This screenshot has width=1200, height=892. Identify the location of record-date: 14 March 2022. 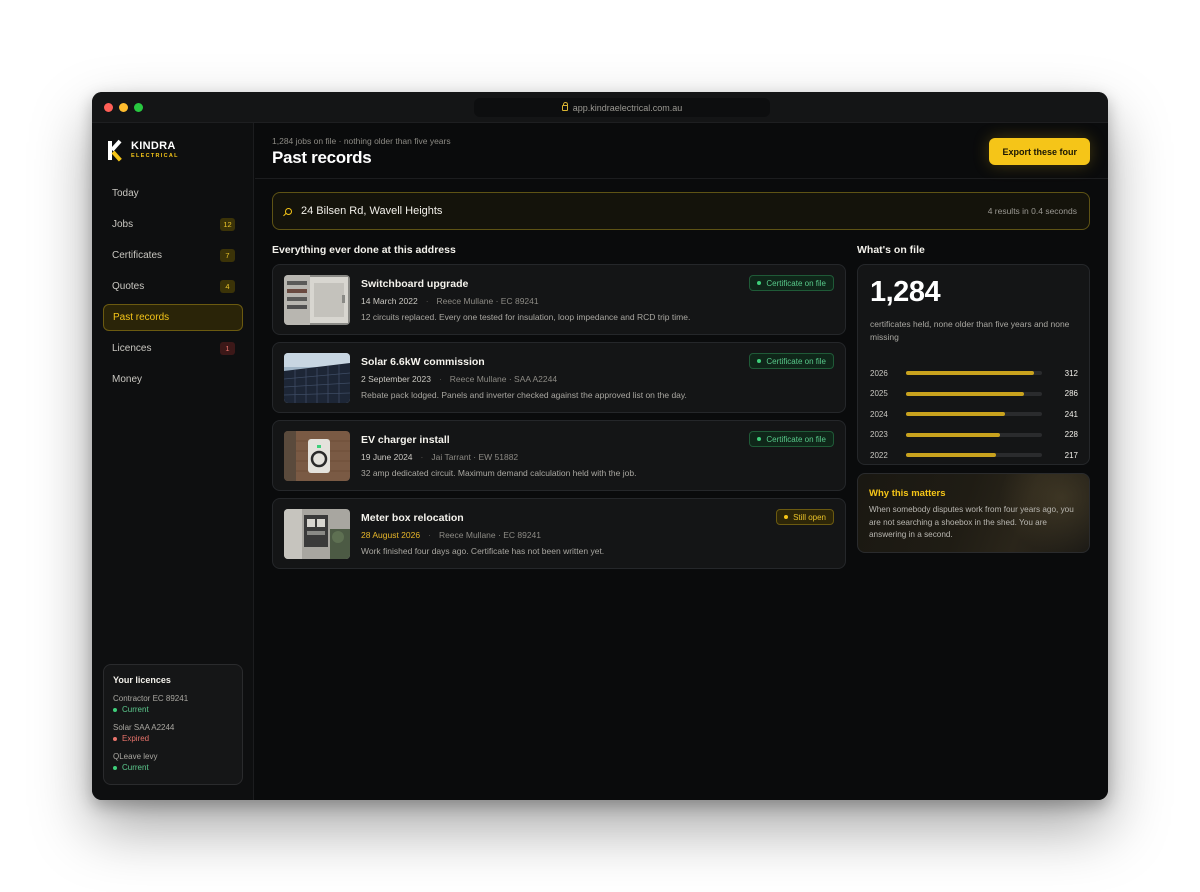
(389, 301).